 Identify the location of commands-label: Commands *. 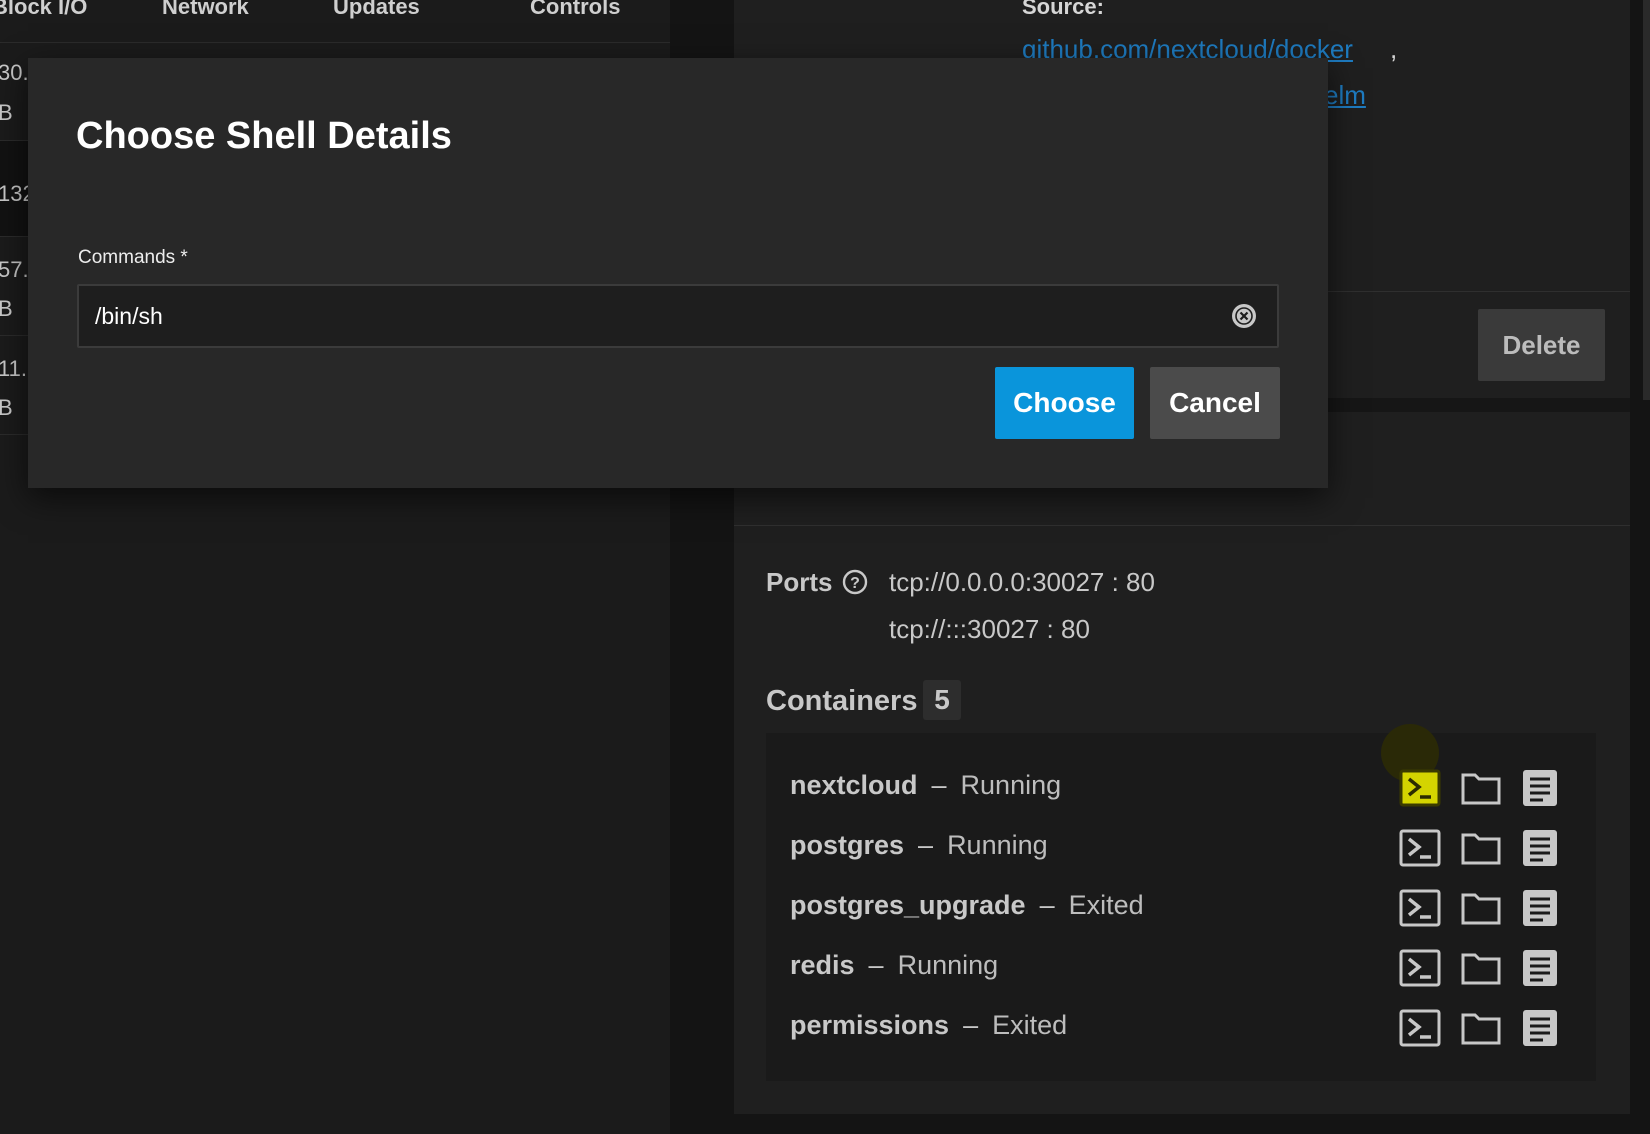
(133, 257).